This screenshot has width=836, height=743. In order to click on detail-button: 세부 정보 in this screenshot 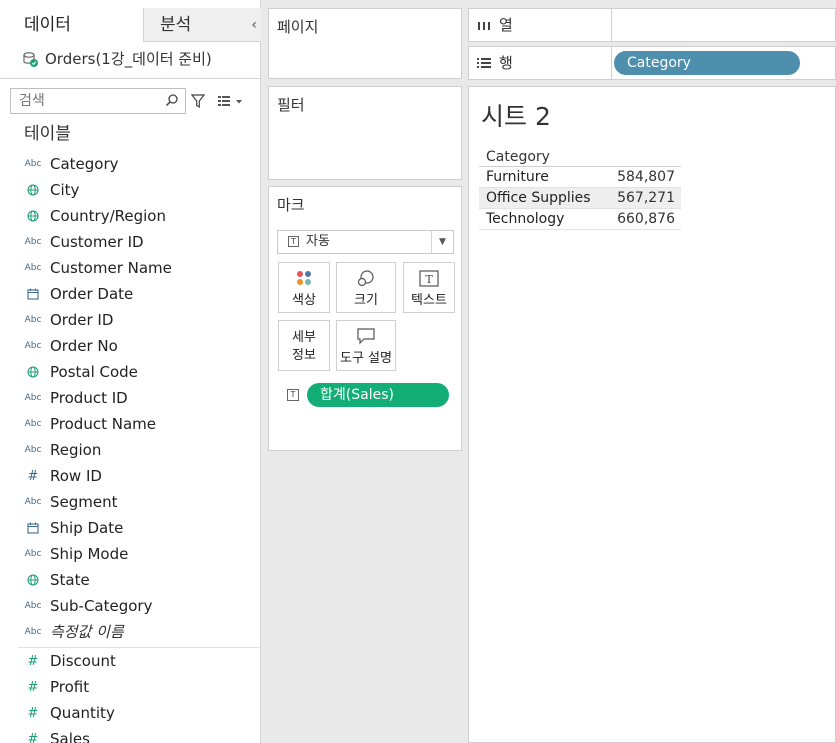, I will do `click(304, 345)`.